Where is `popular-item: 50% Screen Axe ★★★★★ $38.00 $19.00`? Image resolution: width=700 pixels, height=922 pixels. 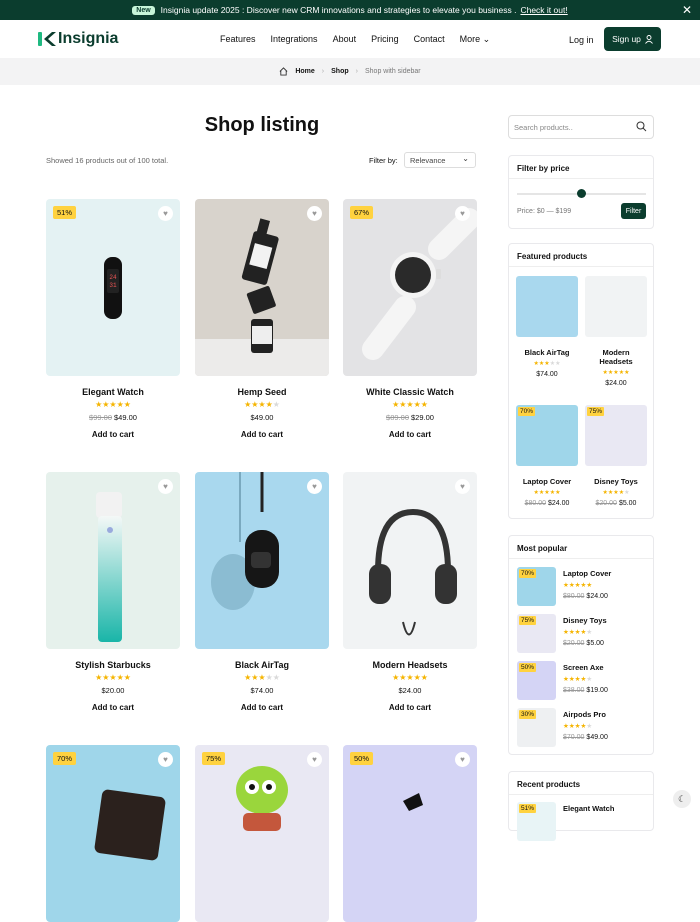 popular-item: 50% Screen Axe ★★★★★ $38.00 $19.00 is located at coordinates (582, 681).